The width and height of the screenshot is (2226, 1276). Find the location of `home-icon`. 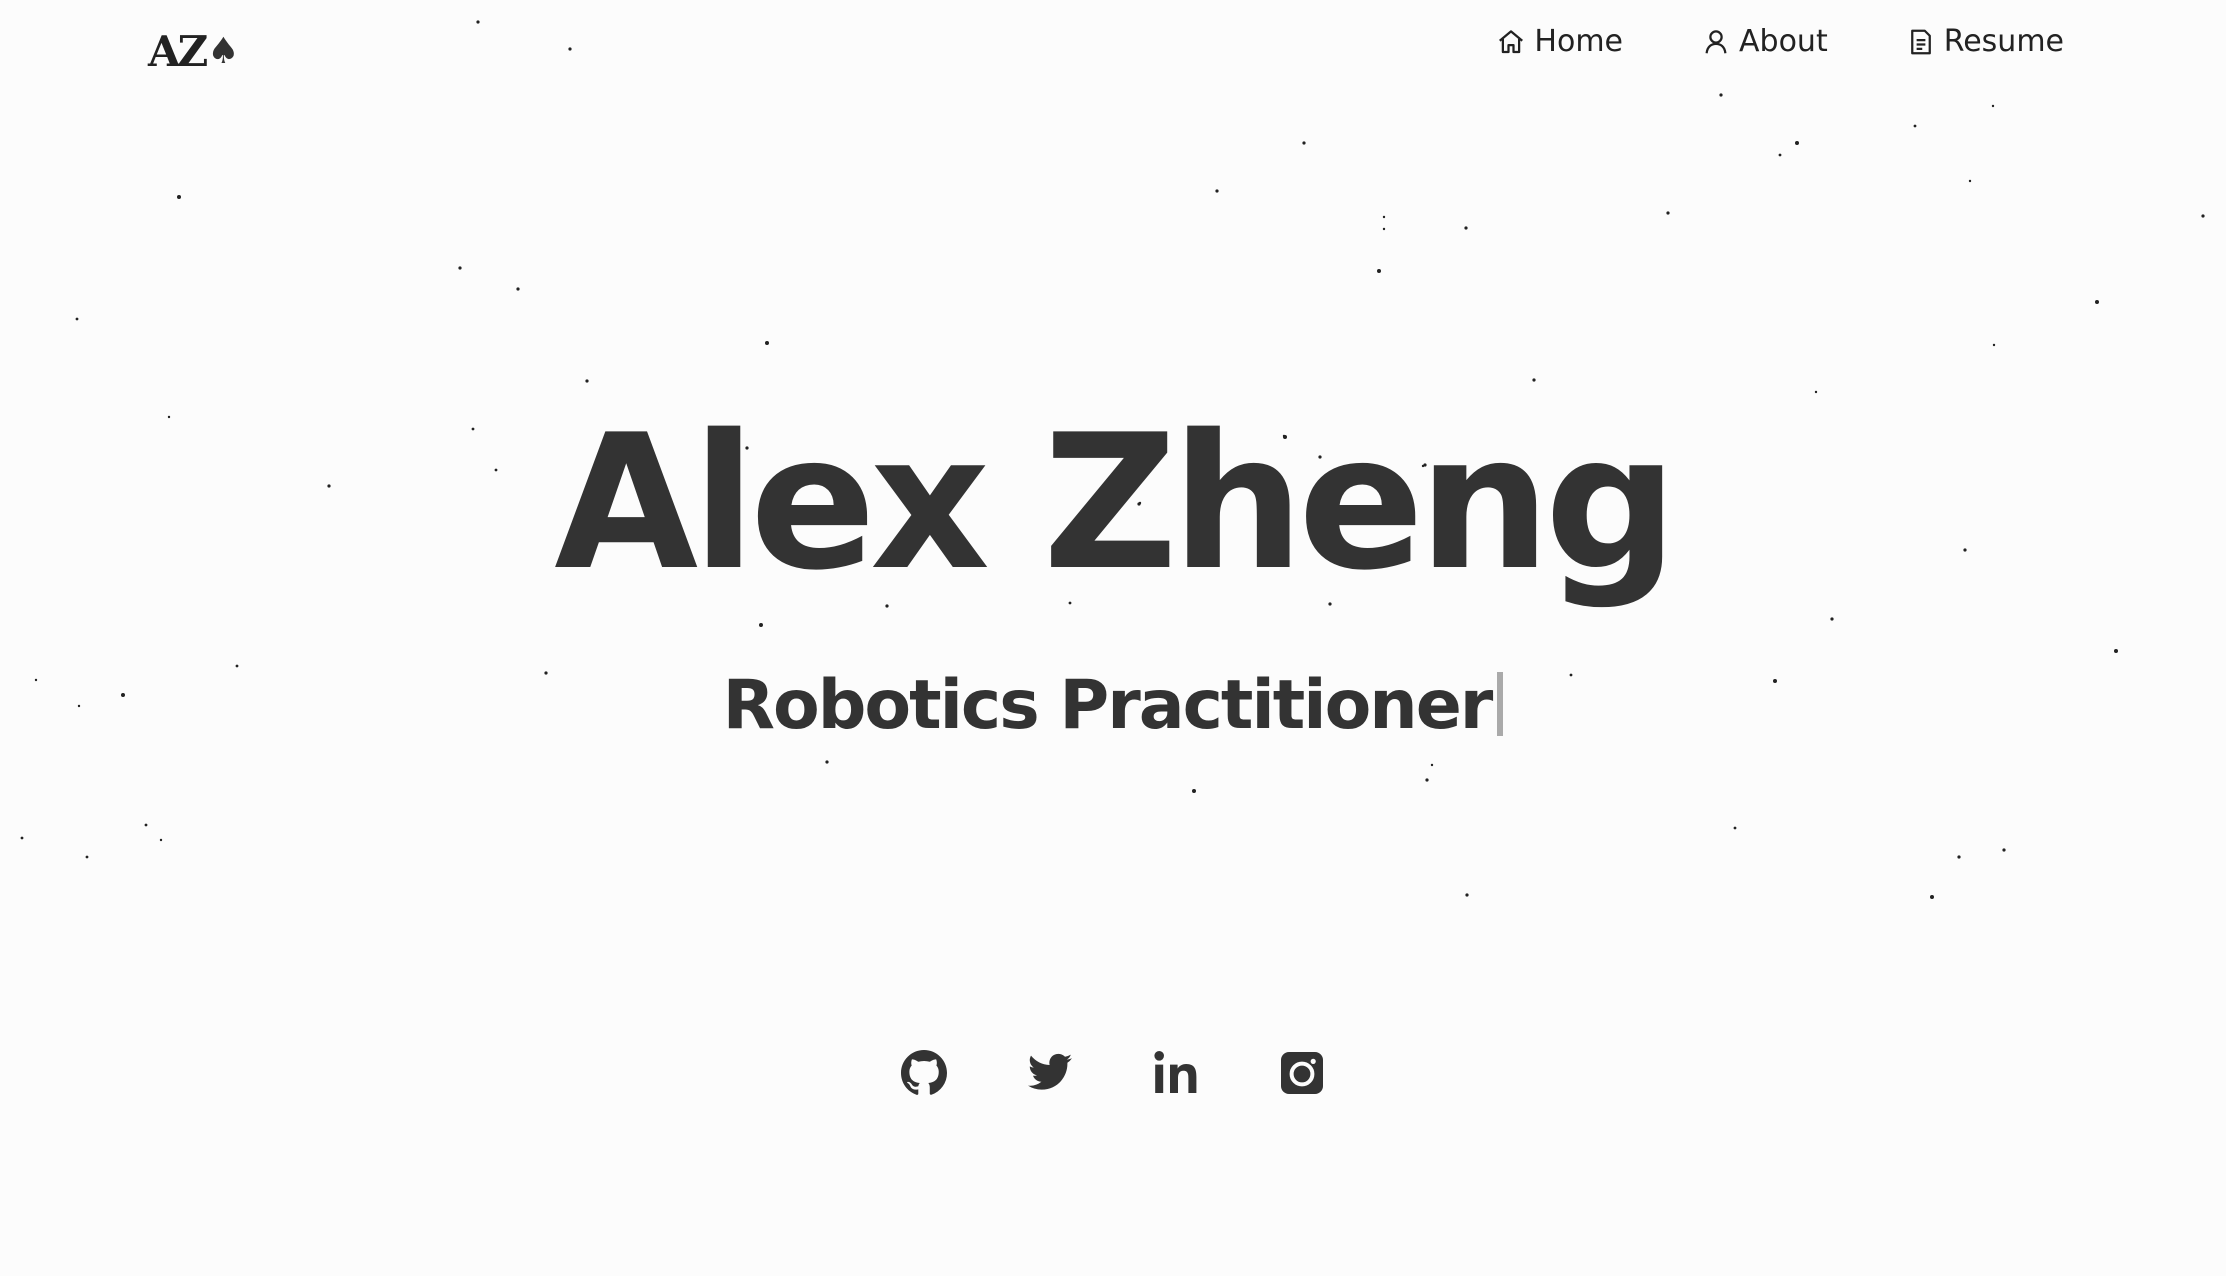

home-icon is located at coordinates (1511, 41).